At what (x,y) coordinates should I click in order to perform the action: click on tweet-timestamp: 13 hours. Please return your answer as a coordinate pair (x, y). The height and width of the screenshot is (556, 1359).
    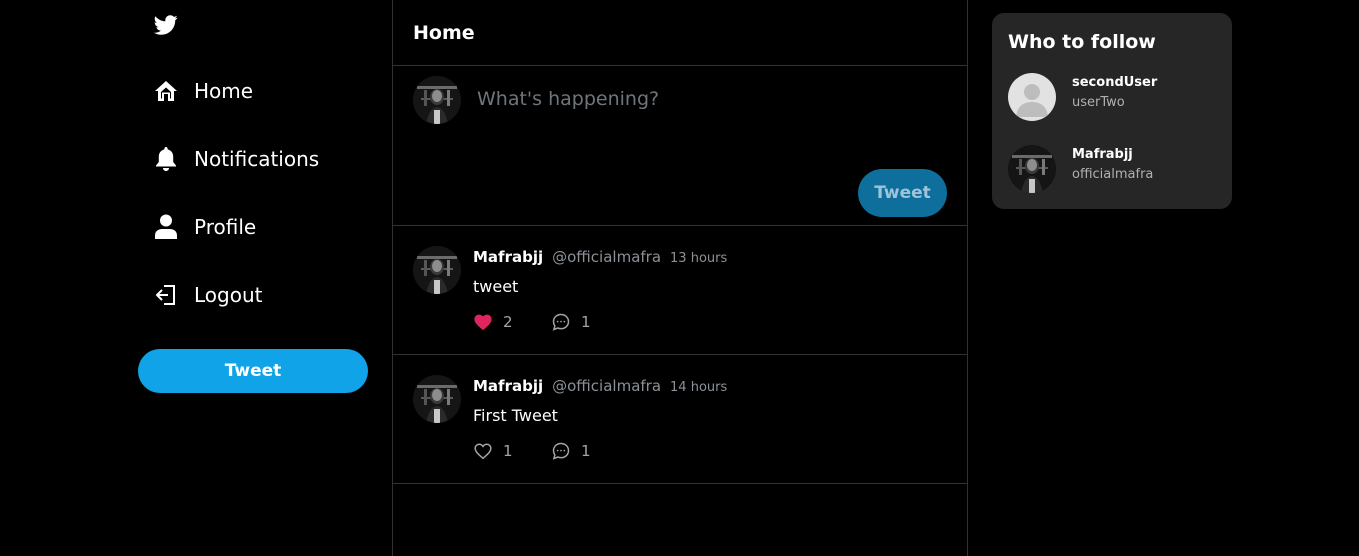
    Looking at the image, I should click on (699, 258).